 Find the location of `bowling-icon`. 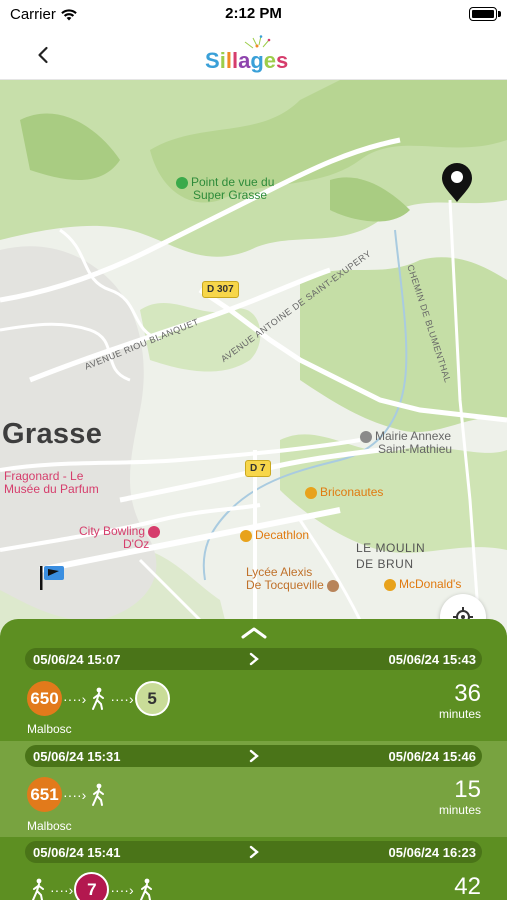

bowling-icon is located at coordinates (154, 531).